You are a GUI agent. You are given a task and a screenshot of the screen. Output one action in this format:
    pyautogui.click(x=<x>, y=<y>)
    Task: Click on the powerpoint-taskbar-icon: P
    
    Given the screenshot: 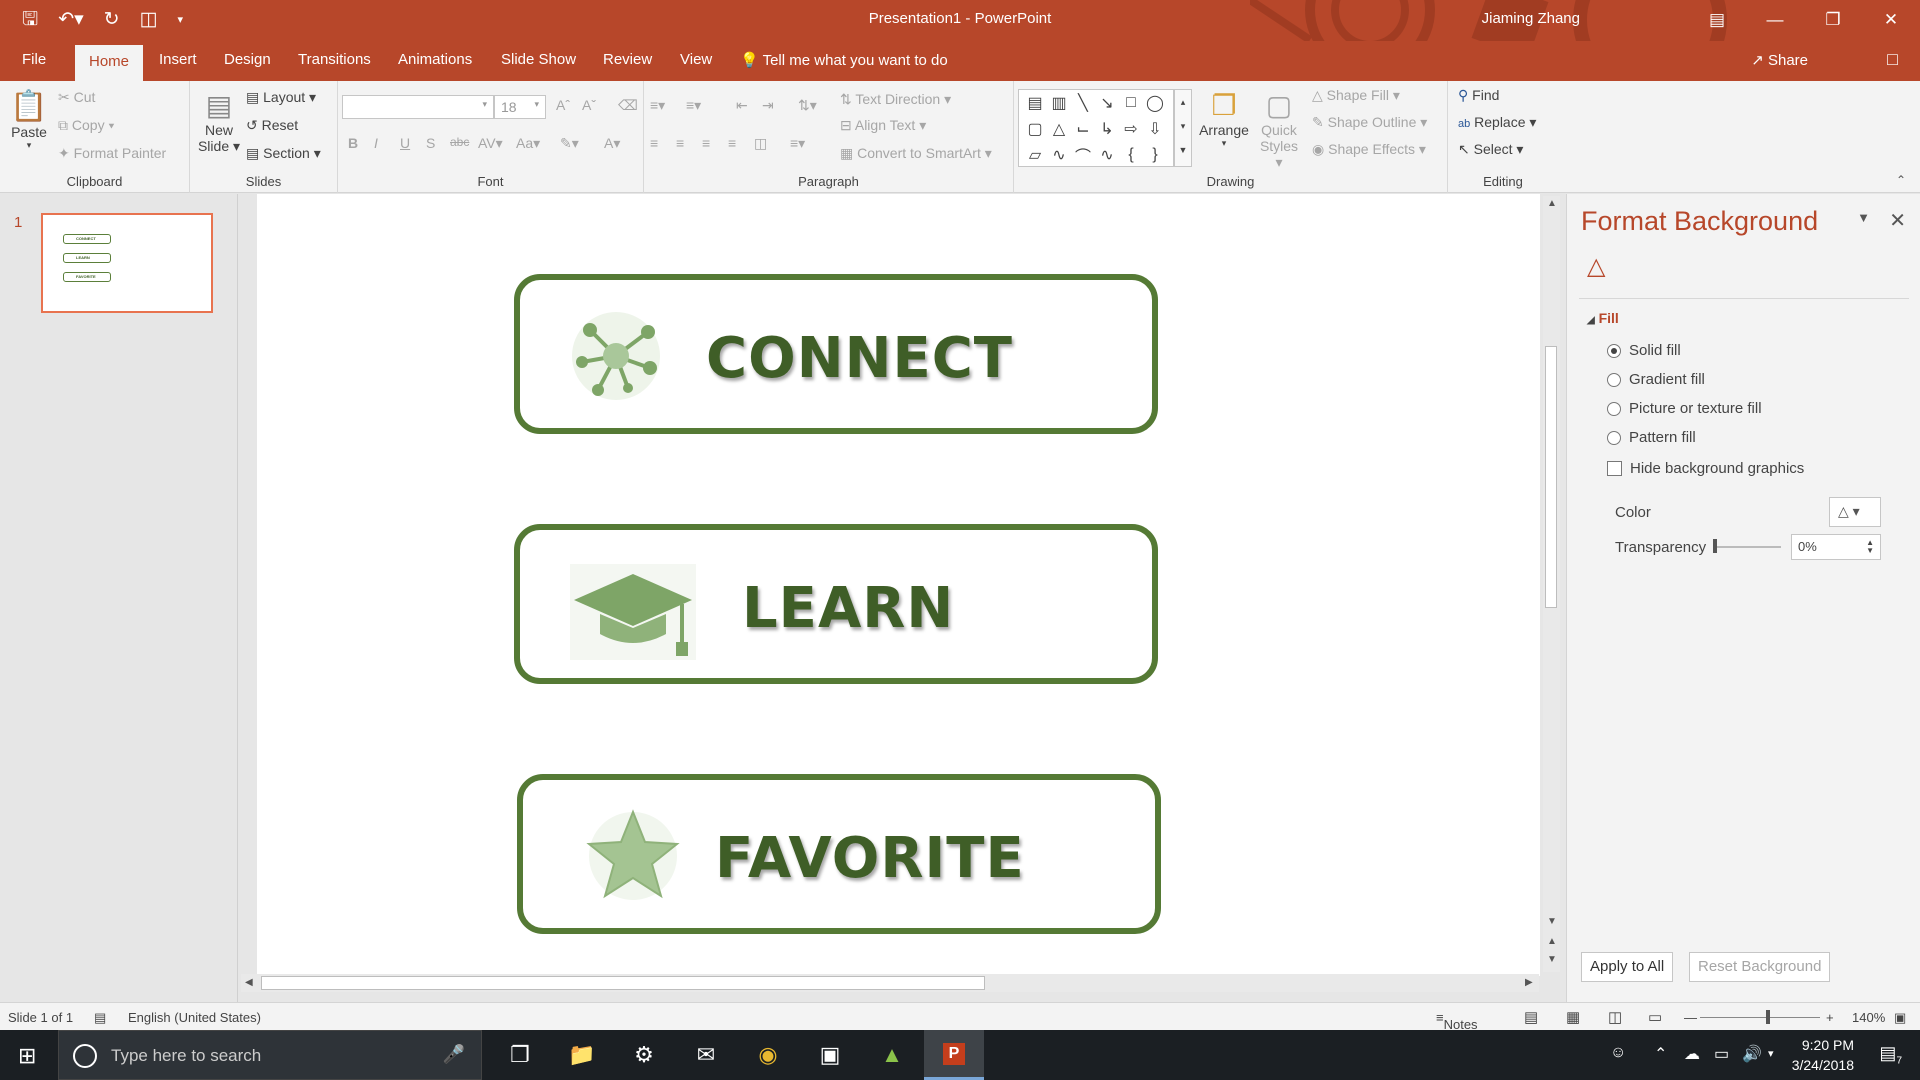 What is the action you would take?
    pyautogui.click(x=954, y=1055)
    